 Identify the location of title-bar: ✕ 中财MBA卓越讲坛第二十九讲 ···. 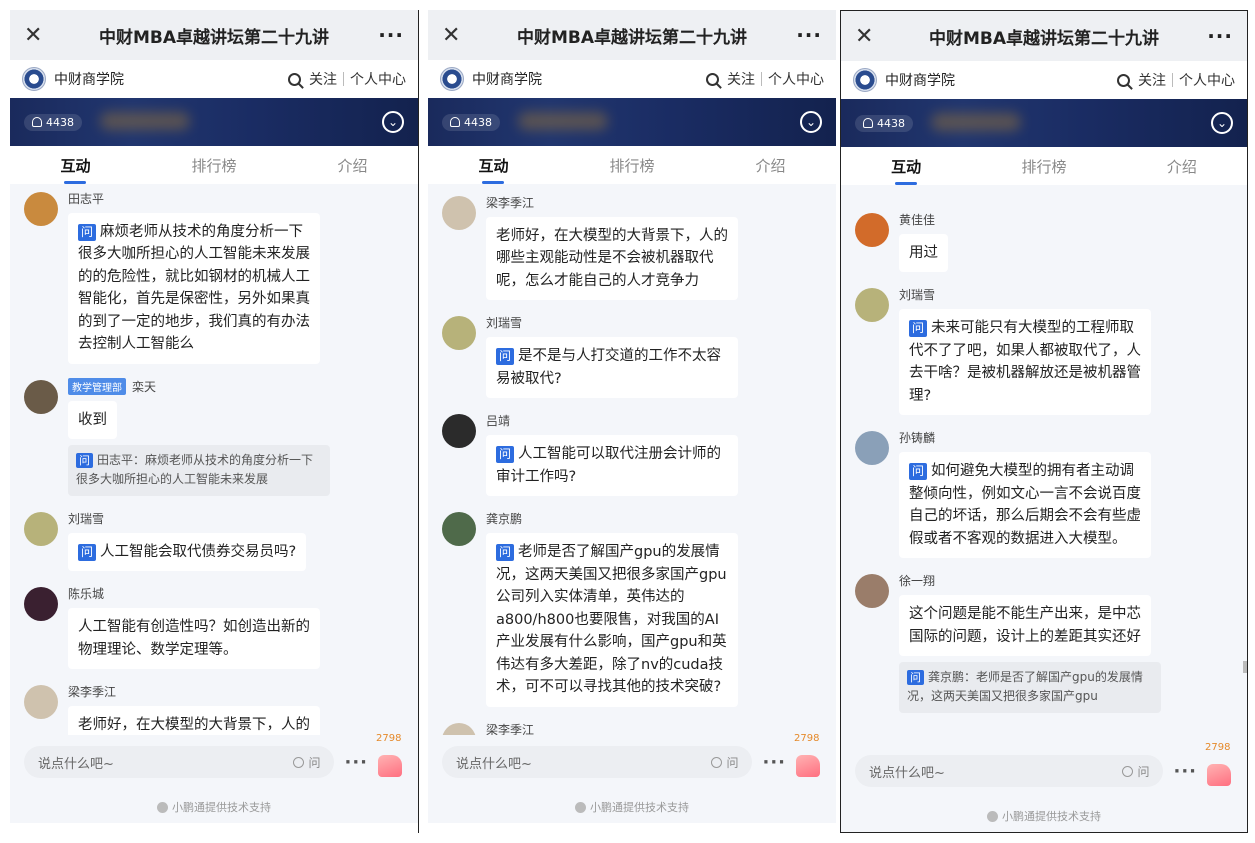
(632, 35).